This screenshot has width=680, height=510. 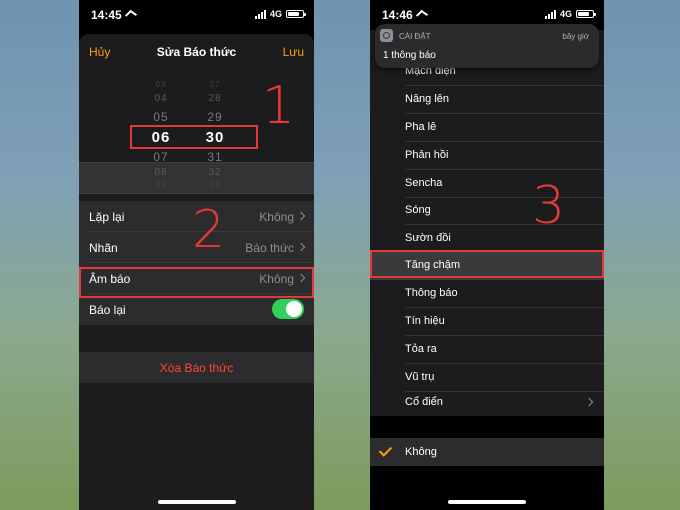 What do you see at coordinates (196, 309) in the screenshot?
I see `snooze-row: Báo lại` at bounding box center [196, 309].